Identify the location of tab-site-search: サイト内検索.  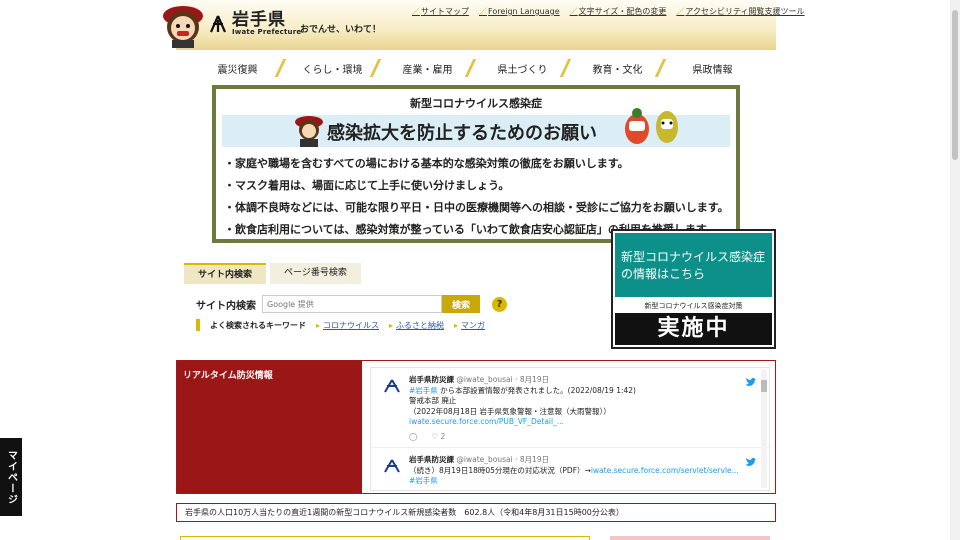
(225, 273).